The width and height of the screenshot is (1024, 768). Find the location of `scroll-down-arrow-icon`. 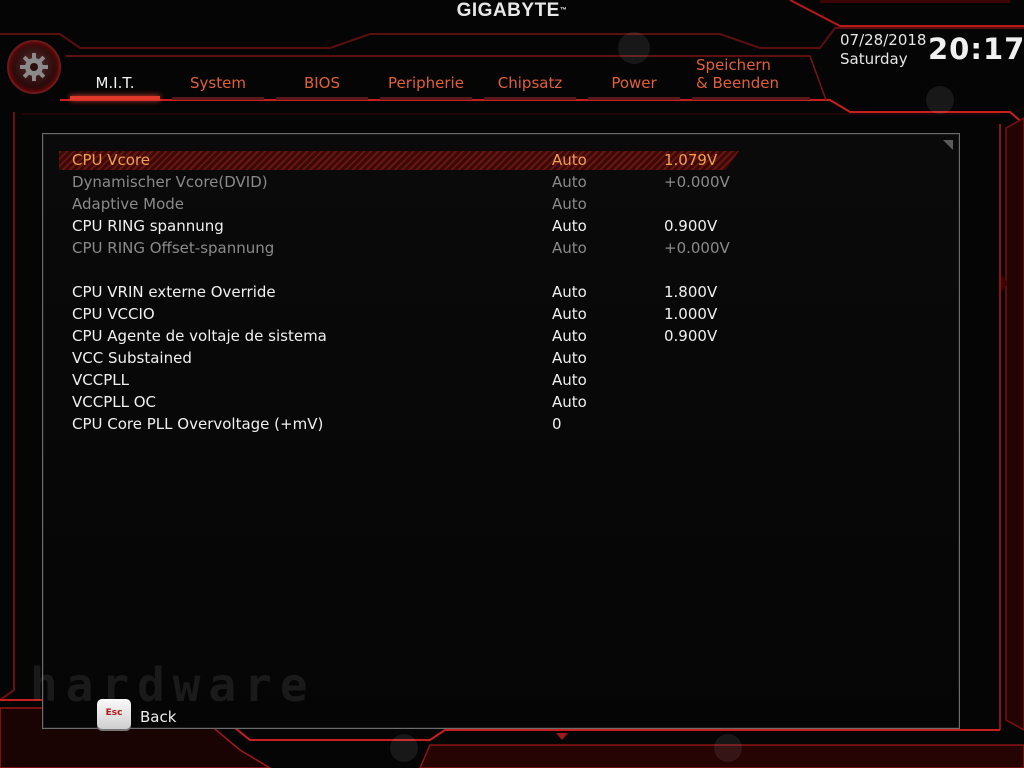

scroll-down-arrow-icon is located at coordinates (562, 736).